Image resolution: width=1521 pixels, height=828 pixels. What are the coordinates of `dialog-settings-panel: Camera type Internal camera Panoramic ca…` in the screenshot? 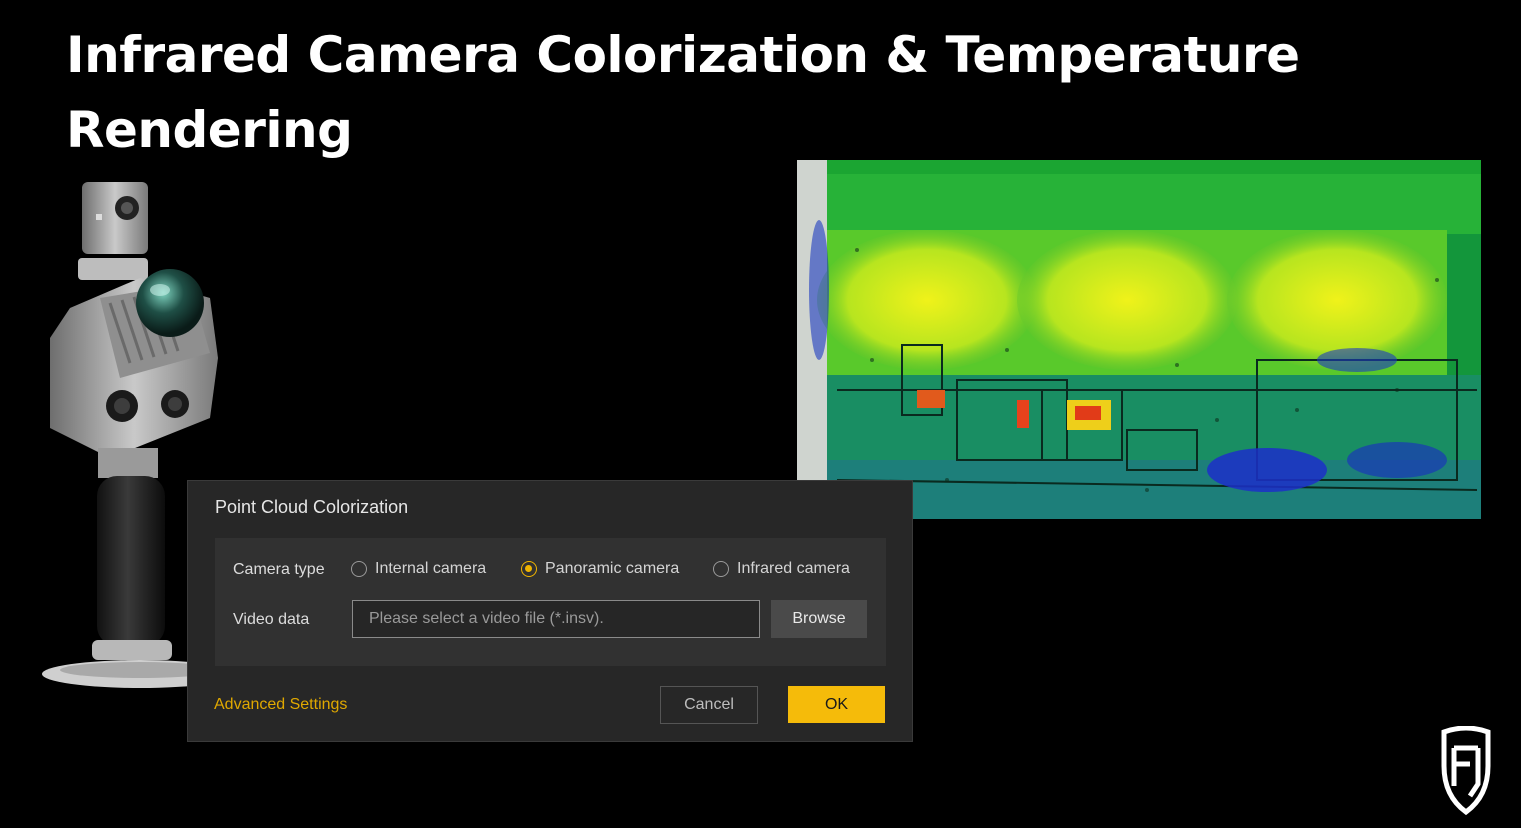 It's located at (550, 602).